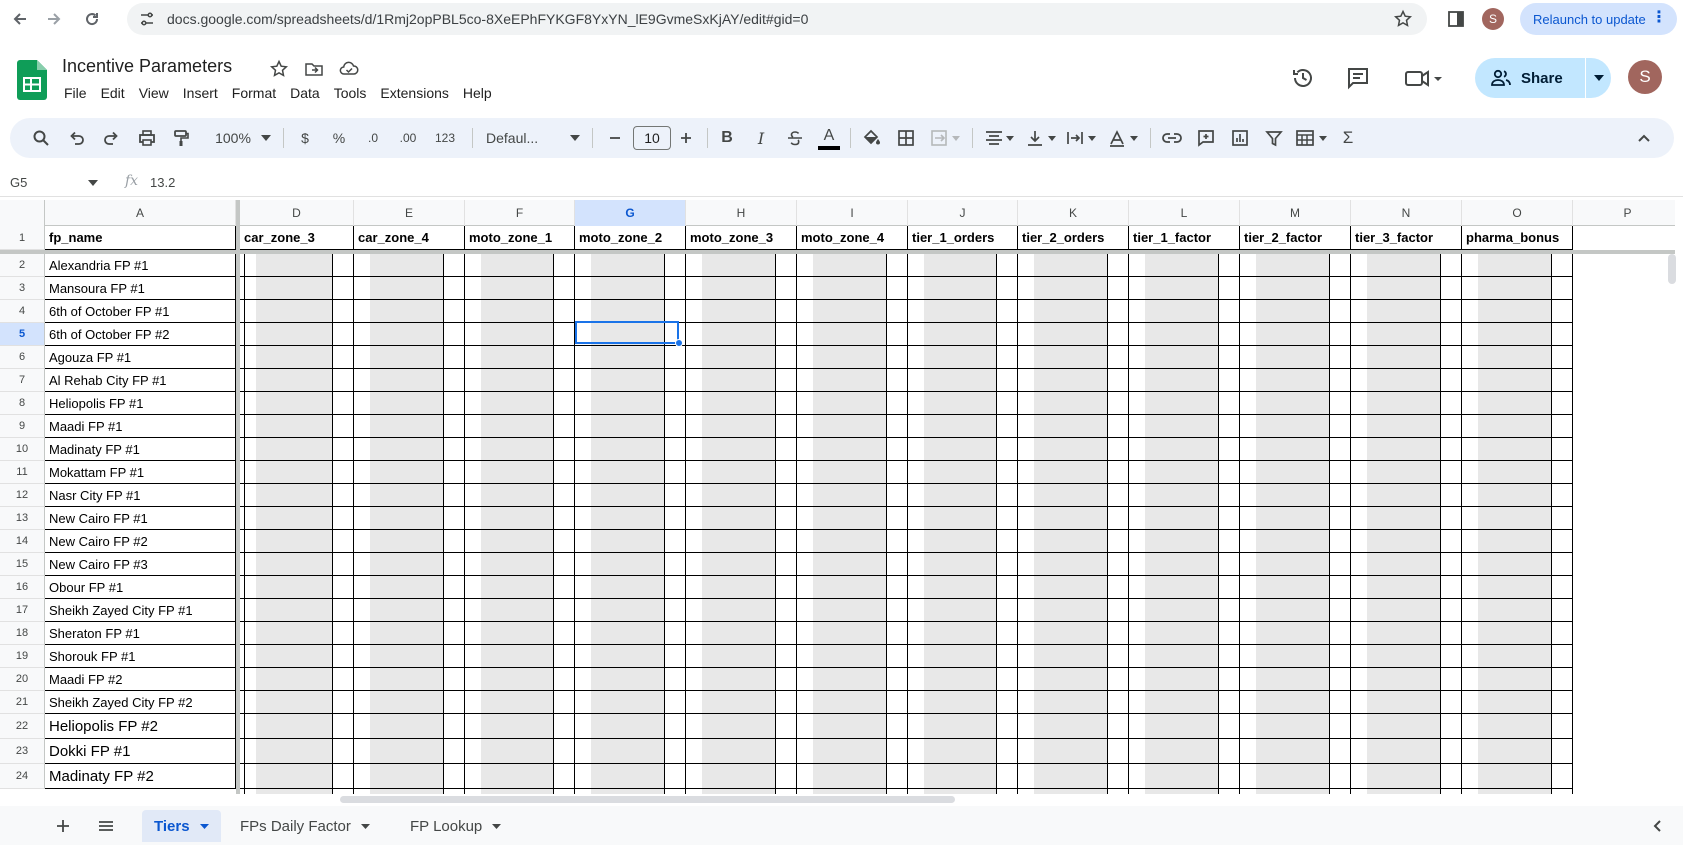 This screenshot has height=845, width=1683. I want to click on menu-view: View, so click(154, 95).